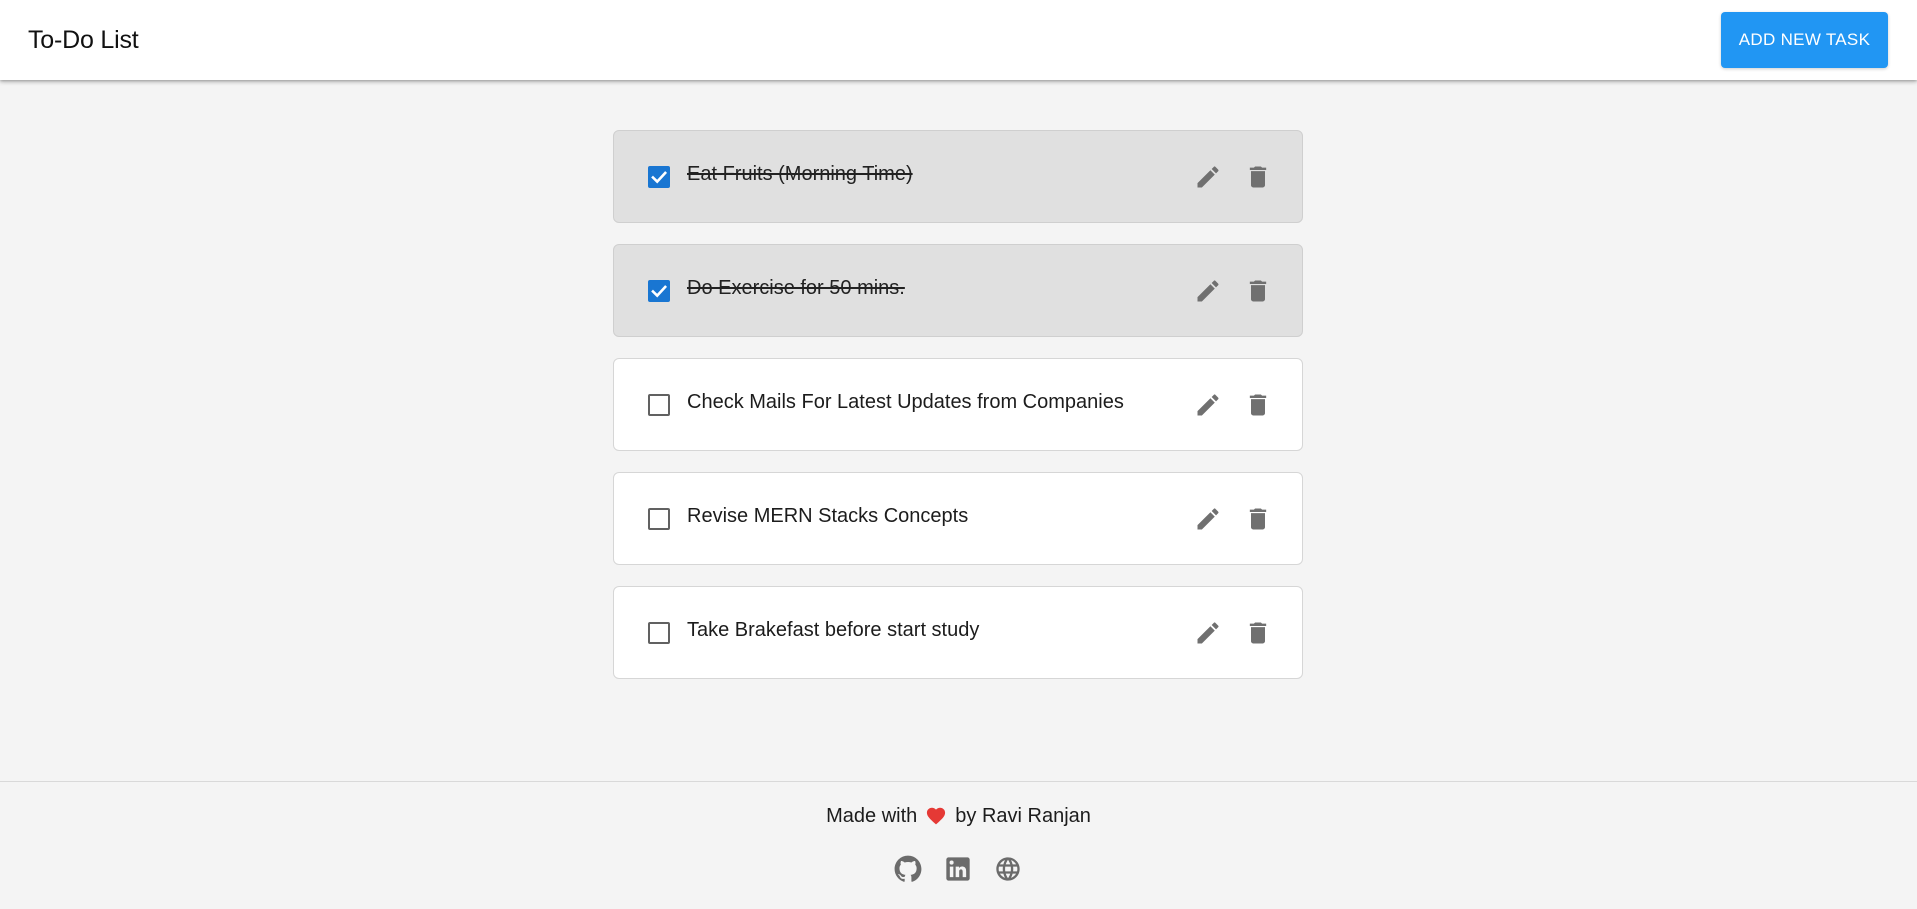 This screenshot has height=909, width=1917. I want to click on app-bar: To-Do List ADD NEW TASK, so click(958, 40).